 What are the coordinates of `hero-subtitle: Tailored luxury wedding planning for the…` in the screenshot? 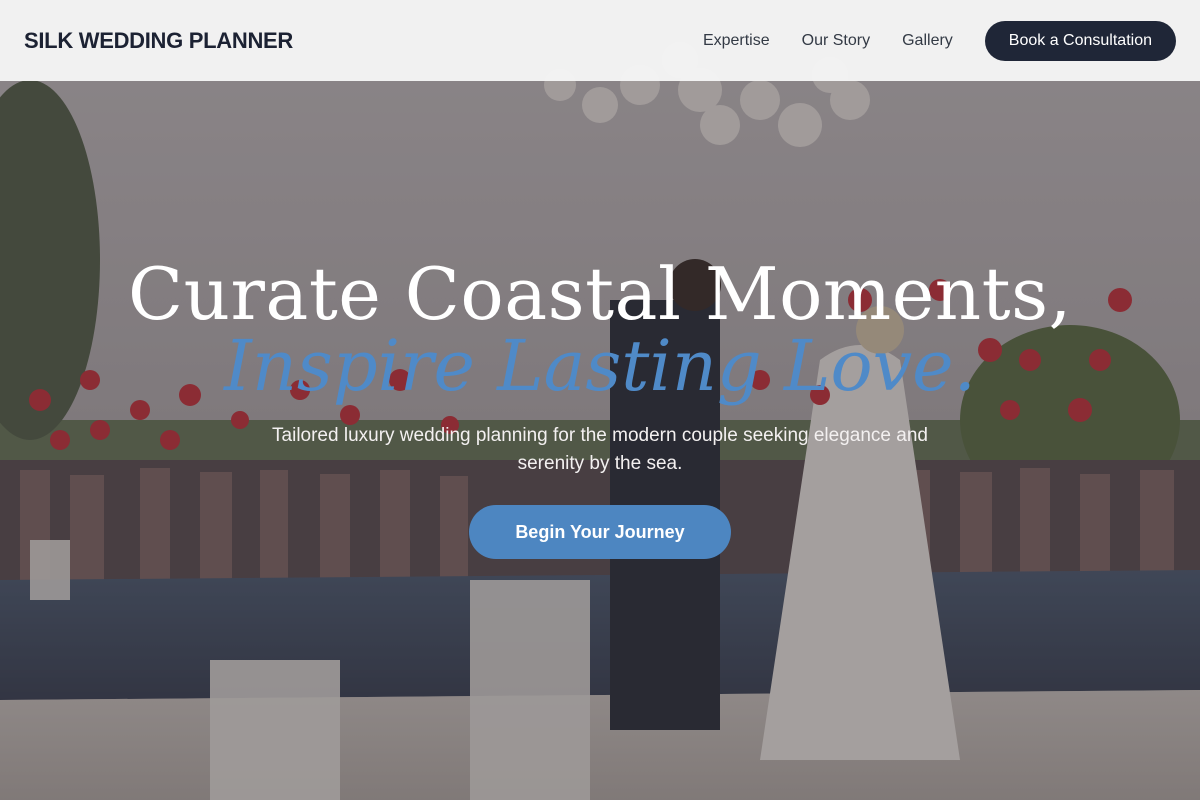 It's located at (600, 449).